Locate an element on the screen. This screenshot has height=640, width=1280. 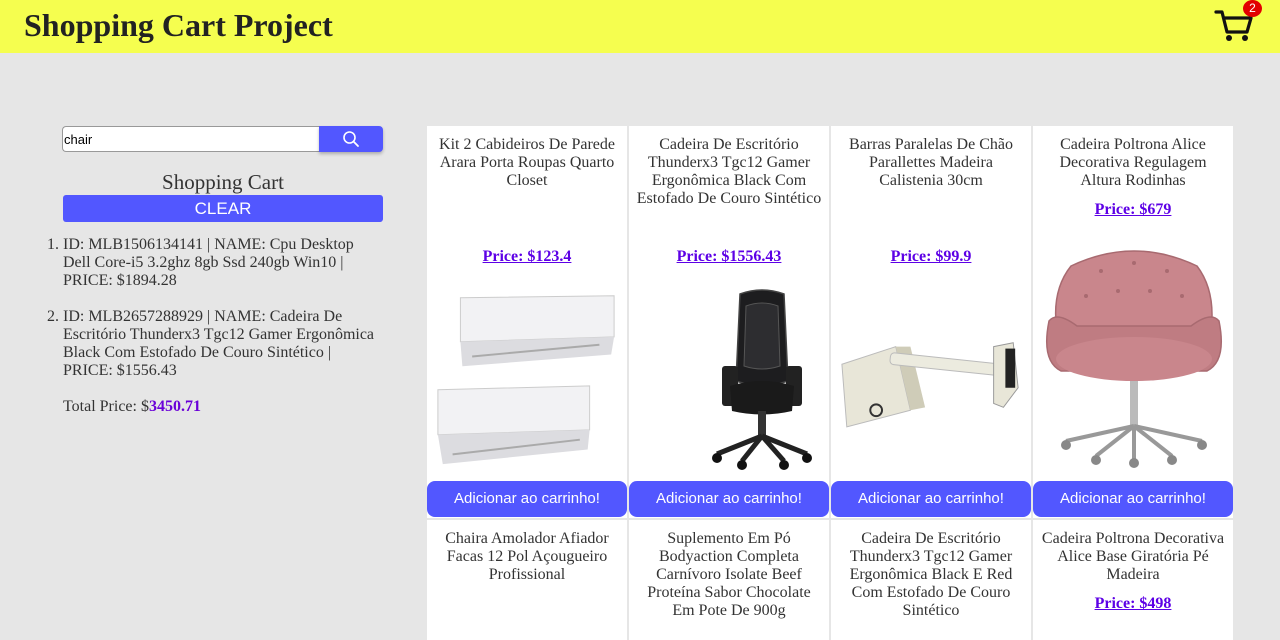
clear-cart-button: CLEAR is located at coordinates (223, 208).